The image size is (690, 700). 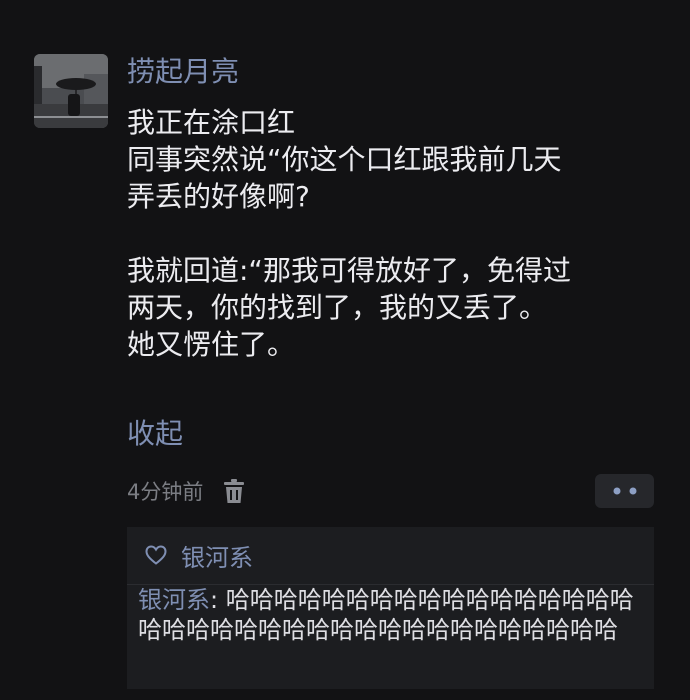 What do you see at coordinates (156, 555) in the screenshot?
I see `heart-icon` at bounding box center [156, 555].